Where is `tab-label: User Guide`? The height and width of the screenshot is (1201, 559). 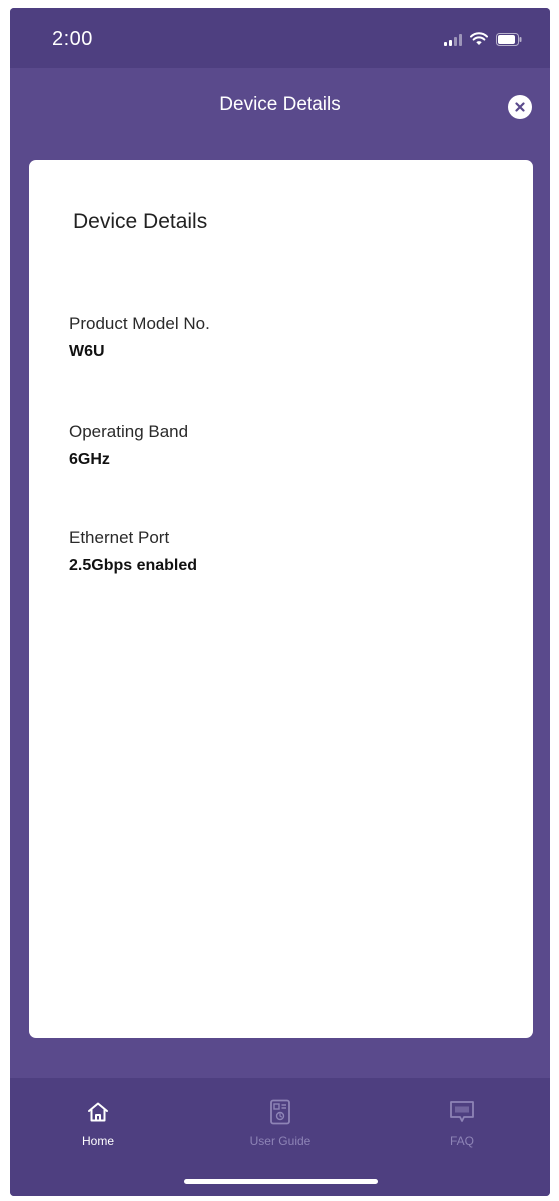 tab-label: User Guide is located at coordinates (280, 1141).